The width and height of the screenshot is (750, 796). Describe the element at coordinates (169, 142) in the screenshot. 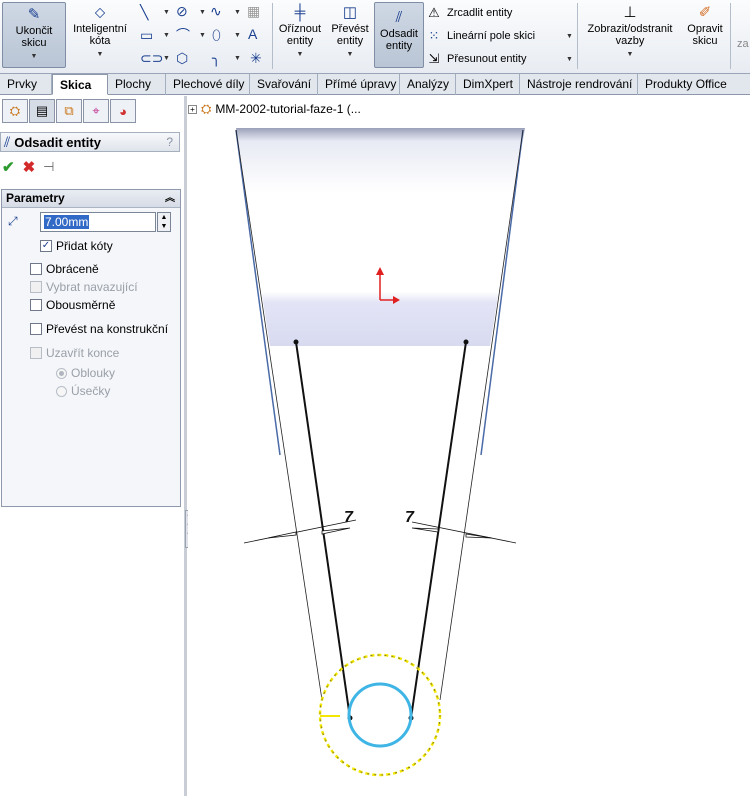

I see `help-button: ?` at that location.